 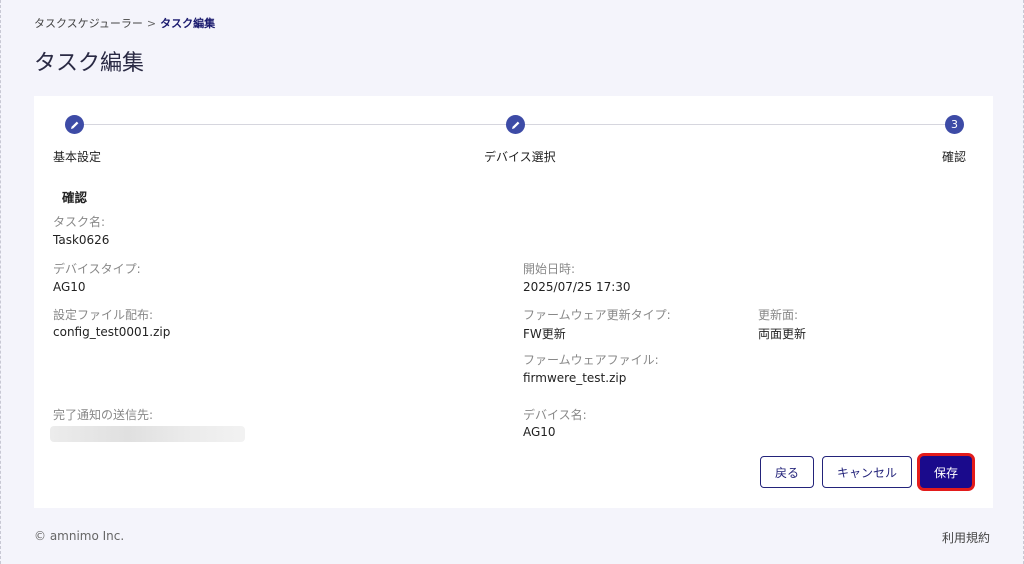 What do you see at coordinates (867, 472) in the screenshot?
I see `cancel-button: キャンセル` at bounding box center [867, 472].